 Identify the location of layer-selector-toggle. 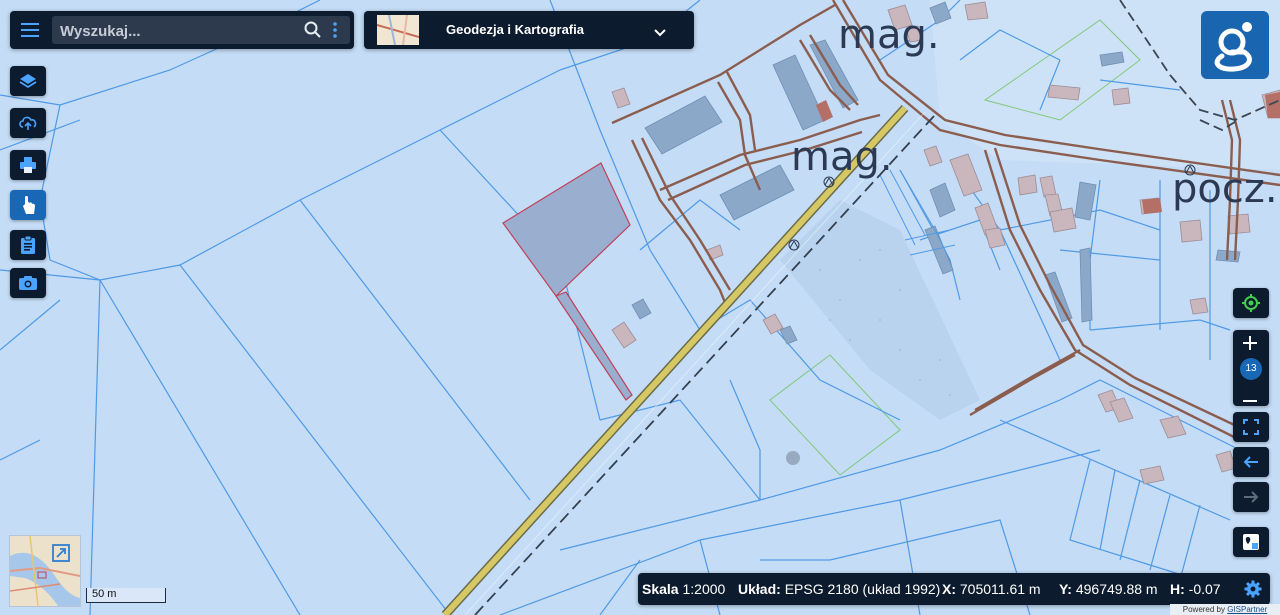
(660, 33).